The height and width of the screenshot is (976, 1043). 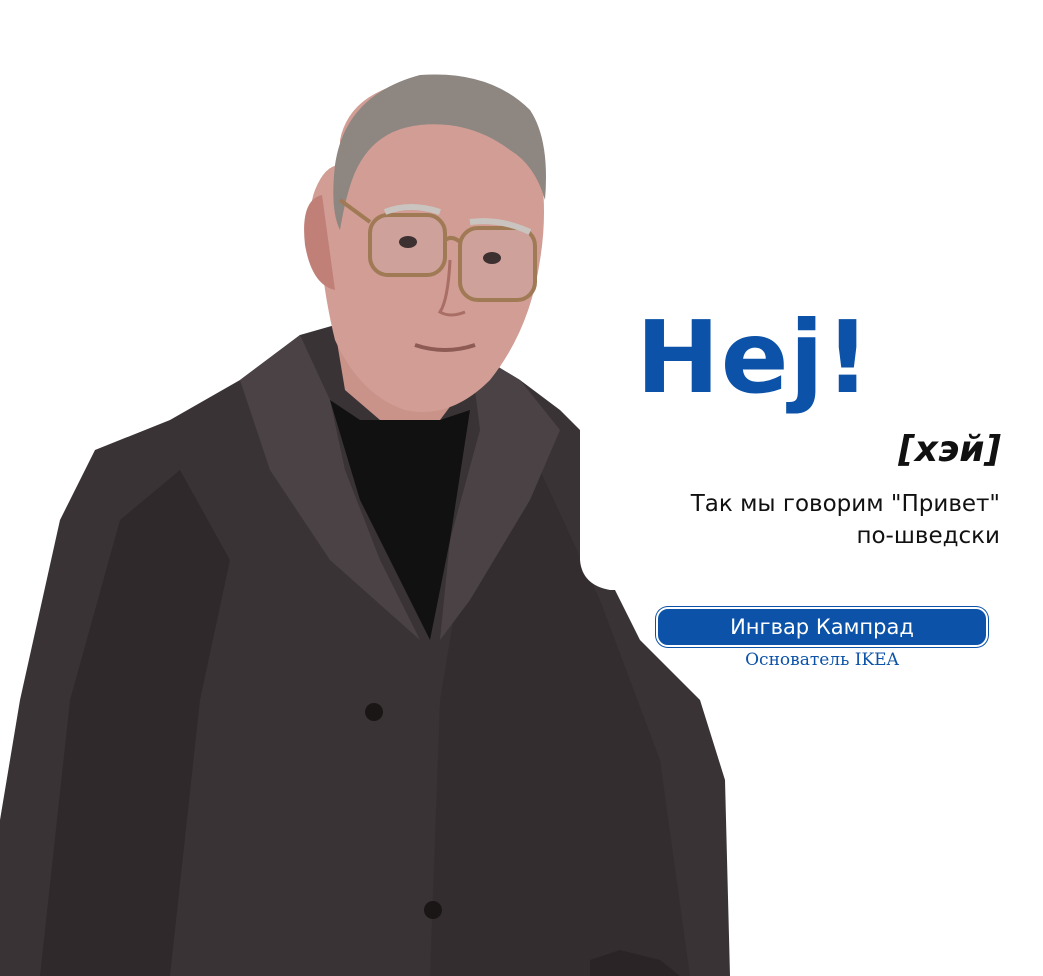 What do you see at coordinates (822, 627) in the screenshot?
I see `name-badge: Ингвар Кампрад` at bounding box center [822, 627].